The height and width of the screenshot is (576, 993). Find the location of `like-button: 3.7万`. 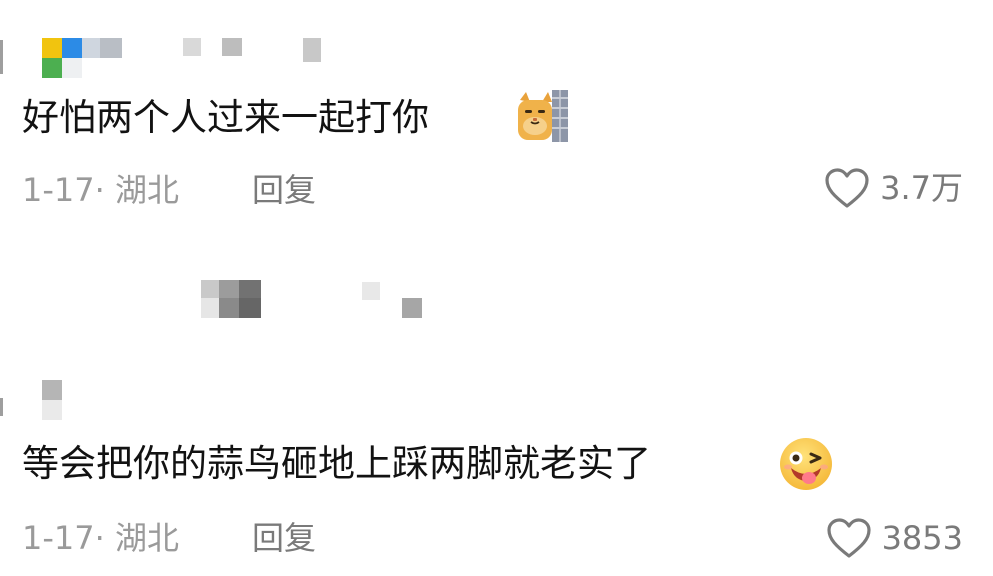

like-button: 3.7万 is located at coordinates (893, 188).